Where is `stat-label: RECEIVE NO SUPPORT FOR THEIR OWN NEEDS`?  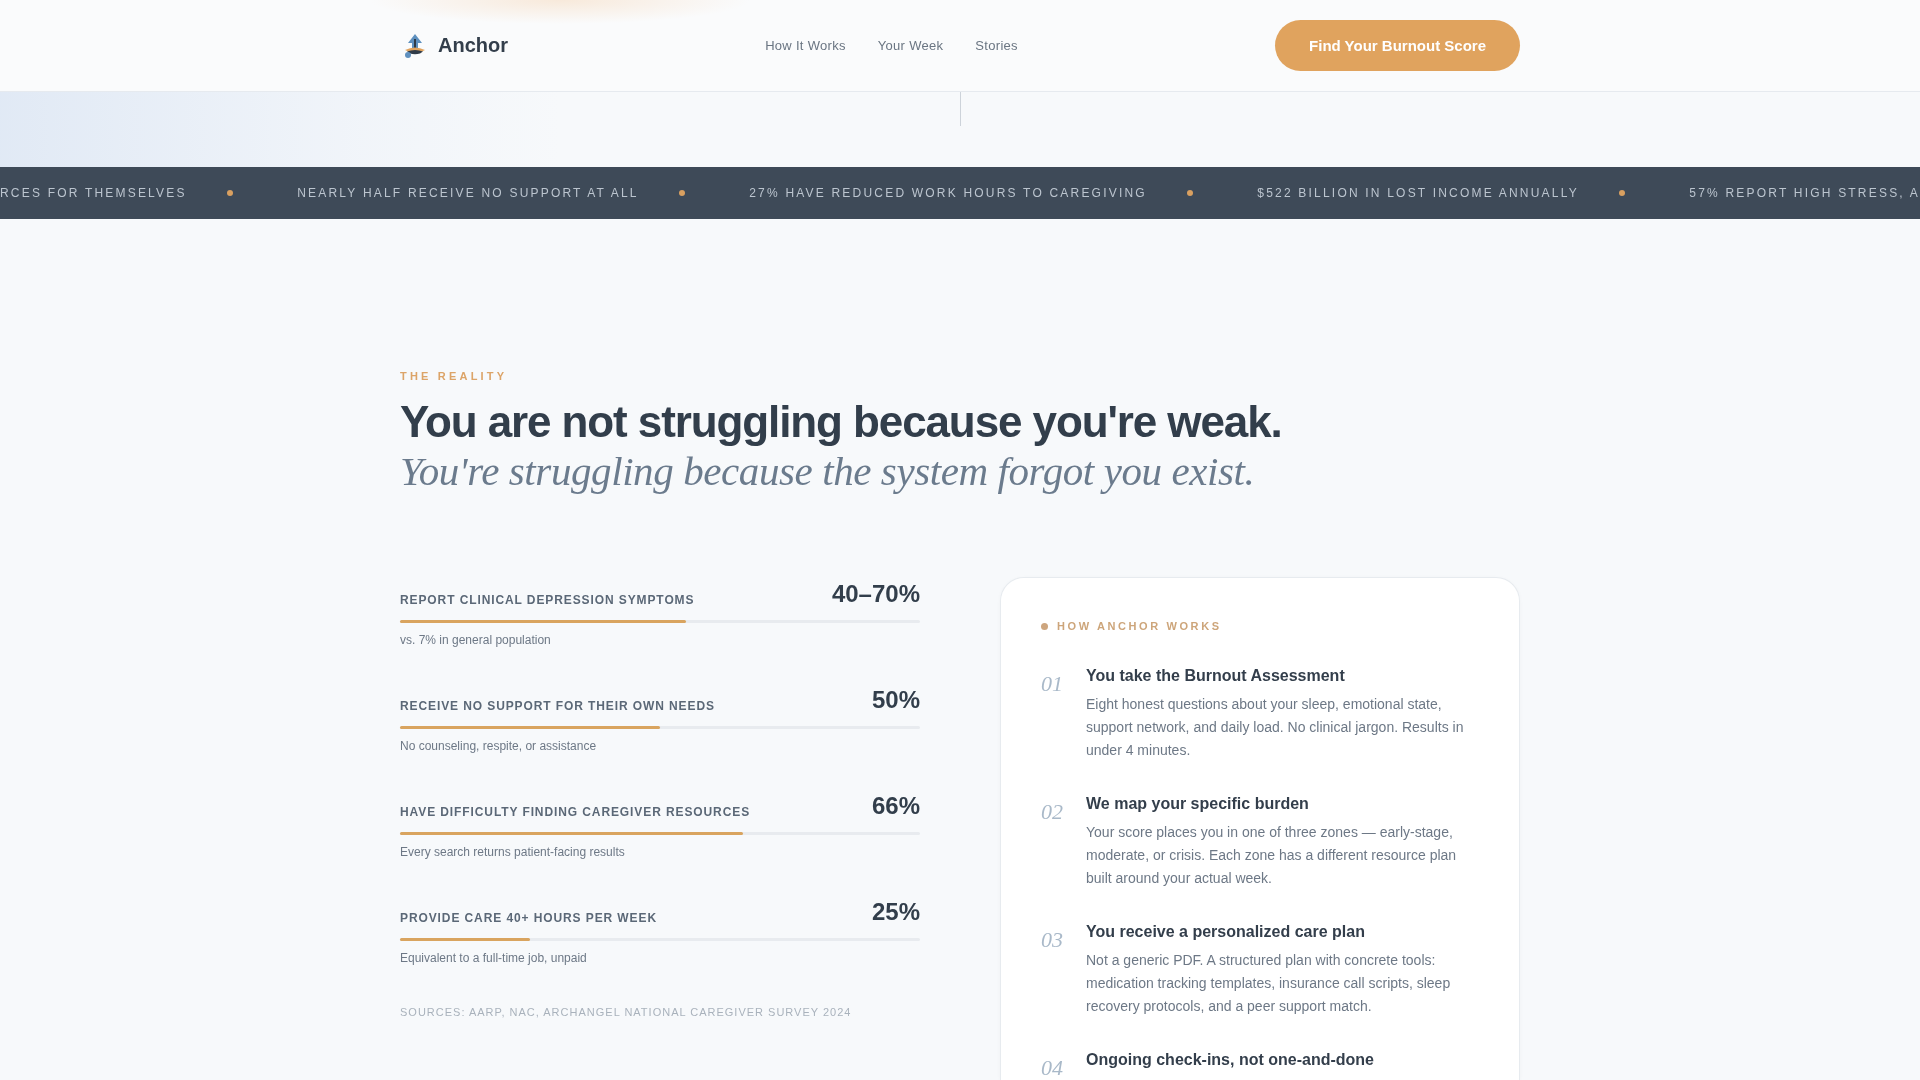 stat-label: RECEIVE NO SUPPORT FOR THEIR OWN NEEDS is located at coordinates (557, 706).